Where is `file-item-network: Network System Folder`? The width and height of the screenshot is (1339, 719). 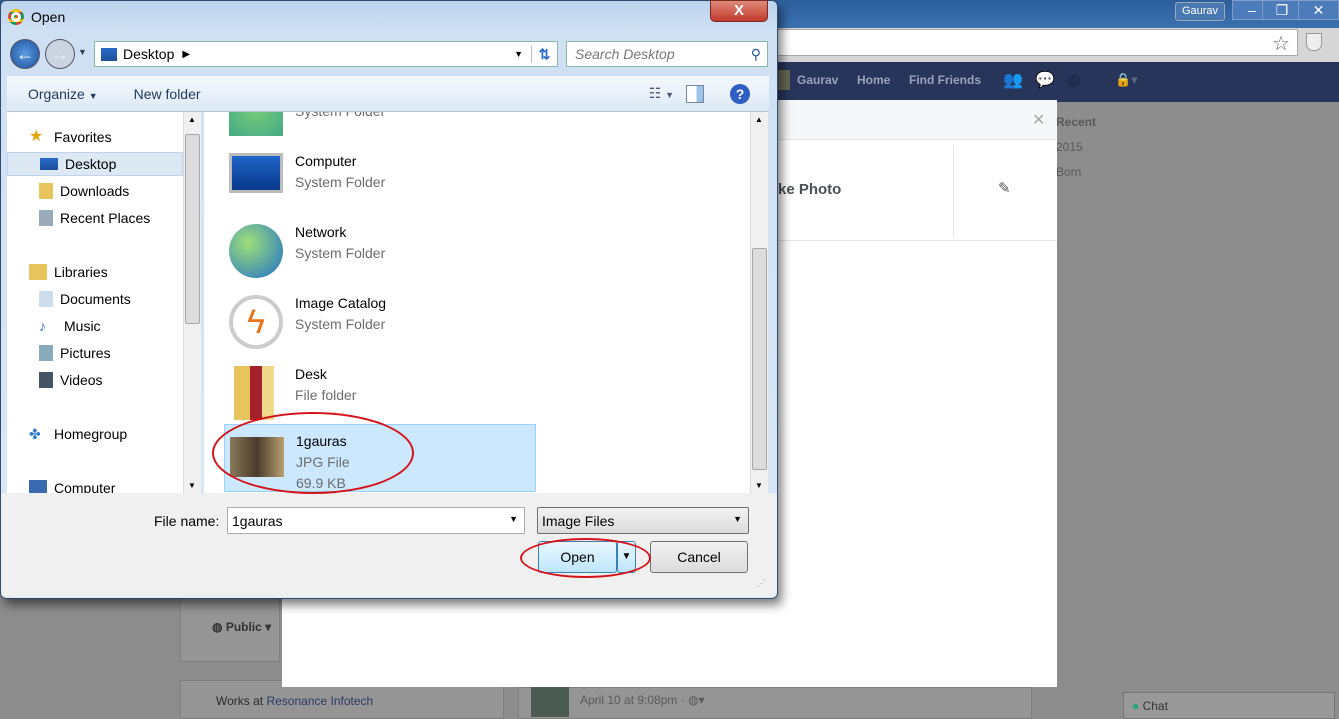 file-item-network: Network System Folder is located at coordinates (380, 250).